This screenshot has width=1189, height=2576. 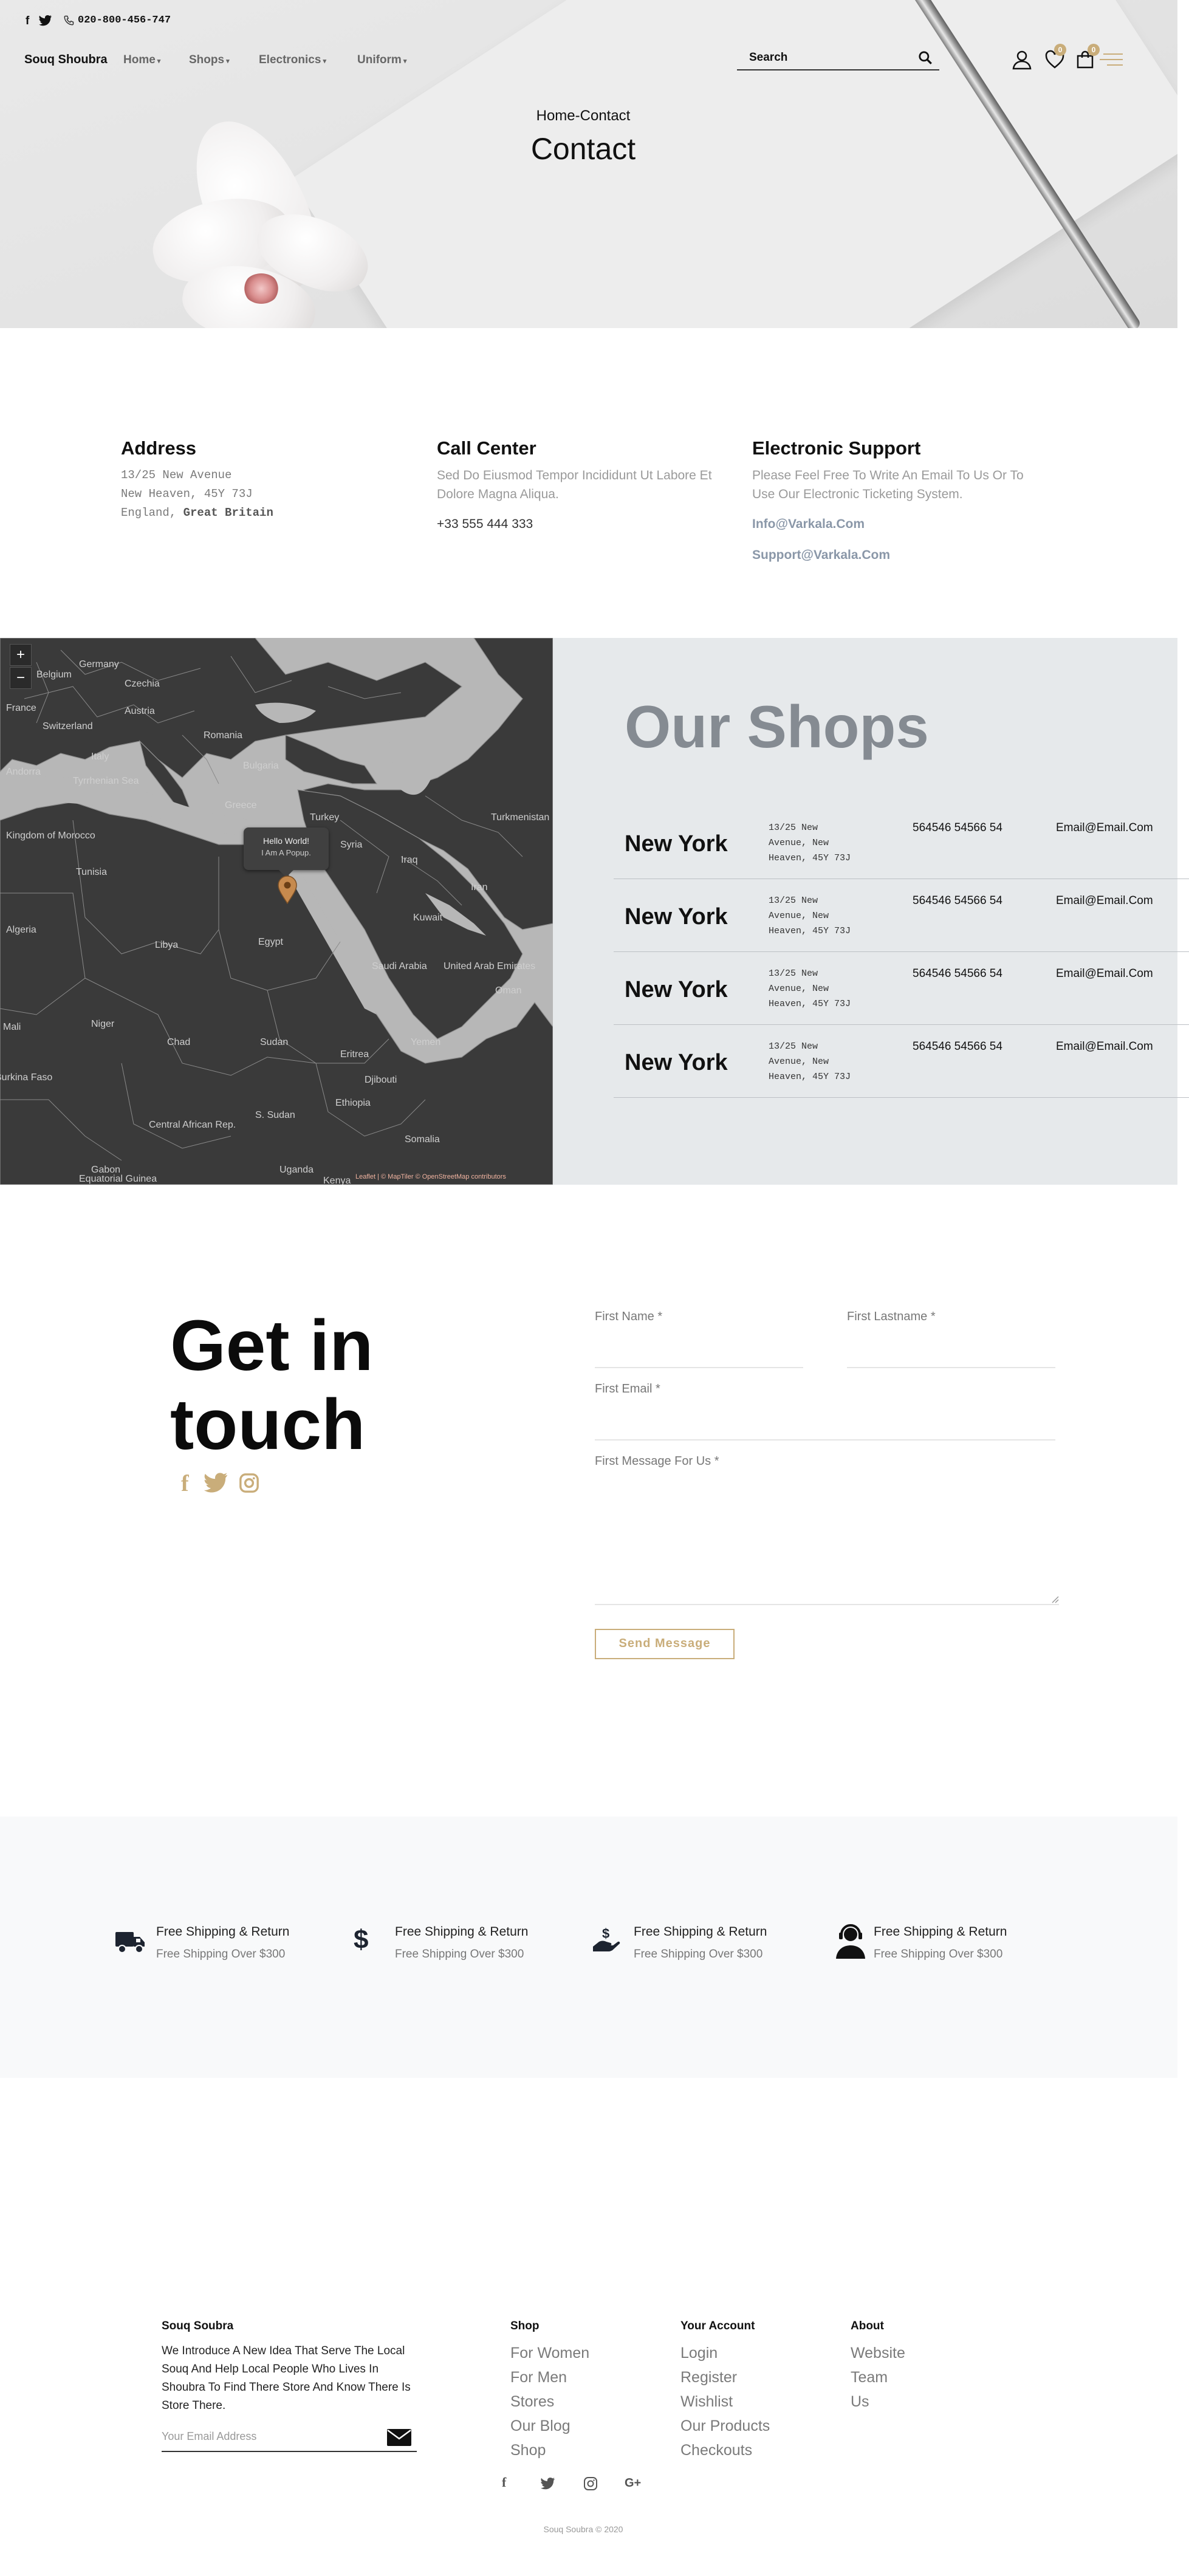 I want to click on footer-link: For Men, so click(x=538, y=2377).